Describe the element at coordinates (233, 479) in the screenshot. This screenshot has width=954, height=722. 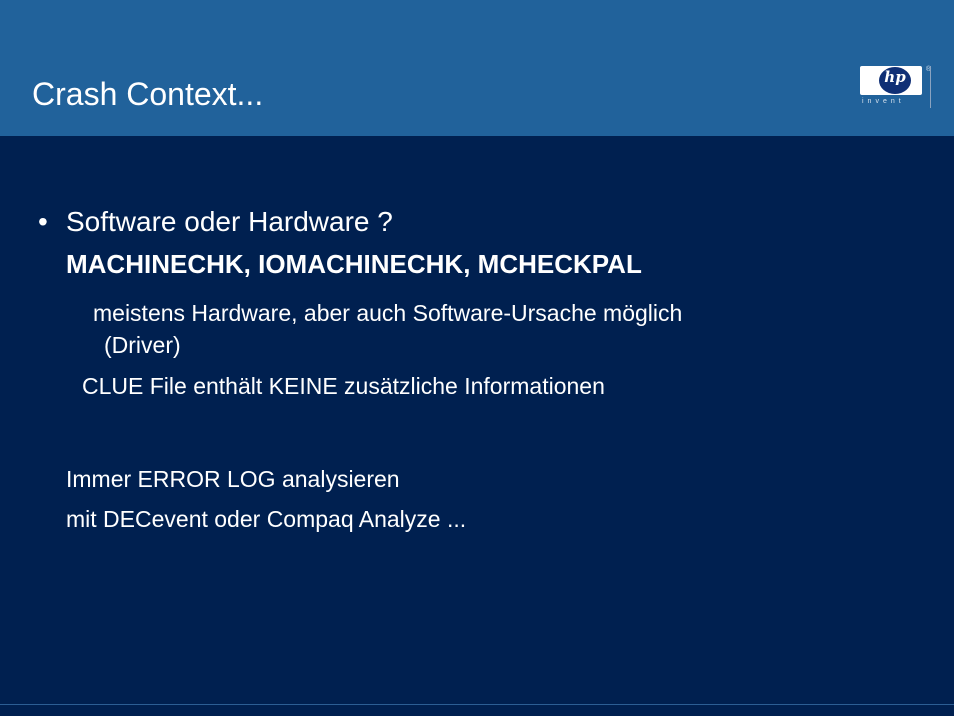
I see `instruction-line-1: Immer ERROR LOG analysieren` at that location.